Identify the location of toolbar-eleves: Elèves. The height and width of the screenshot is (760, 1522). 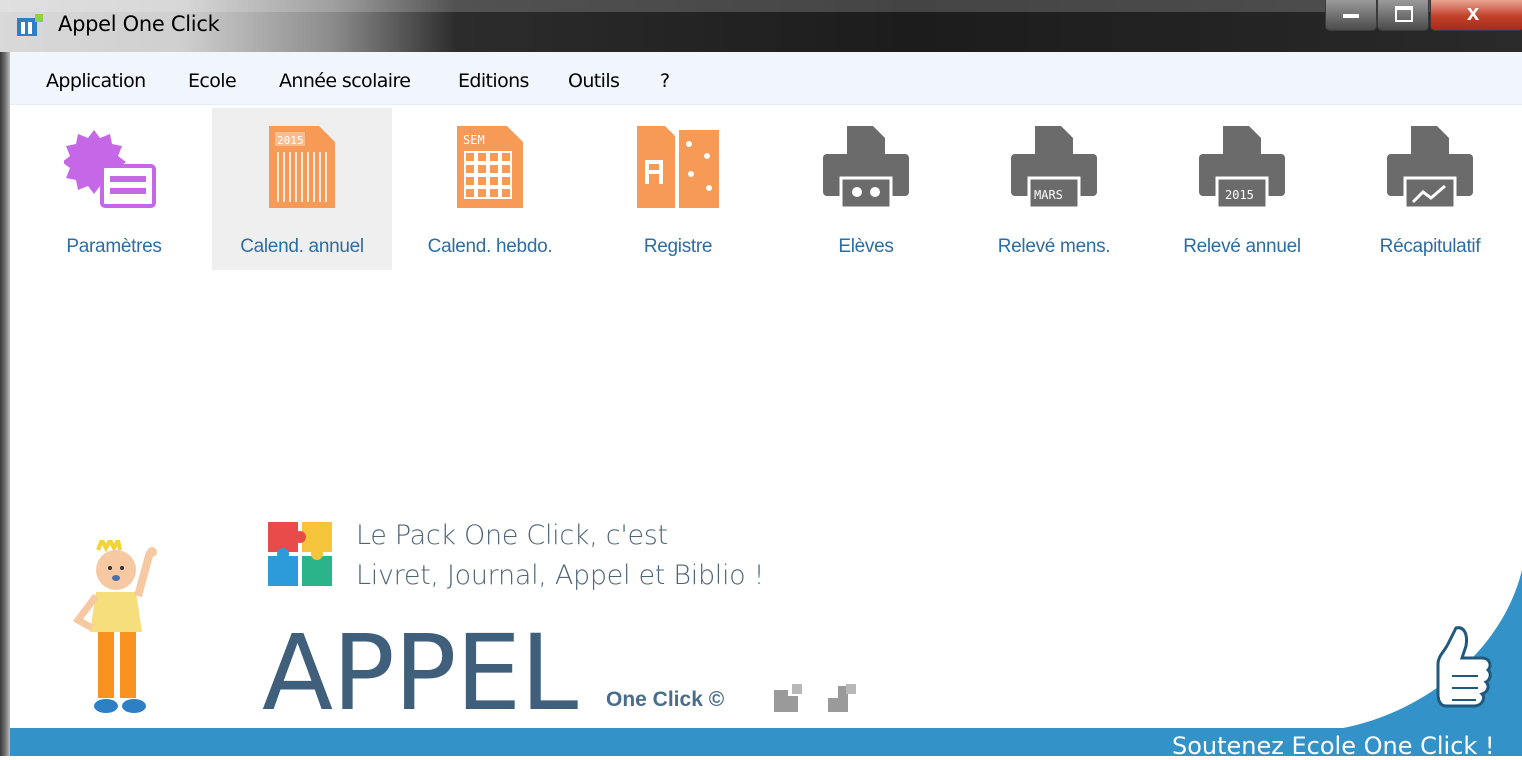
(866, 189).